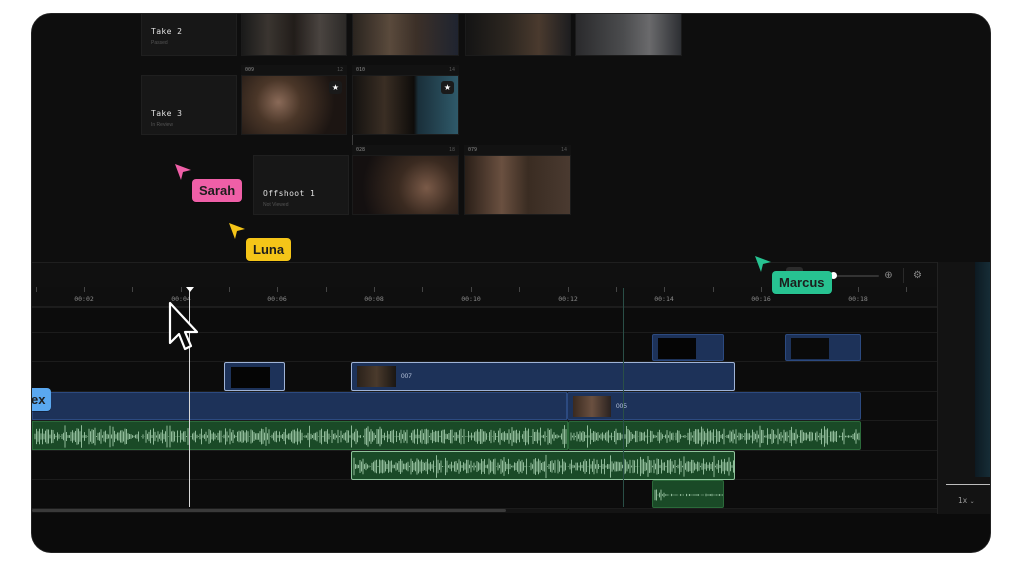 The width and height of the screenshot is (1025, 572). Describe the element at coordinates (714, 406) in the screenshot. I see `video-clip-005: 005` at that location.